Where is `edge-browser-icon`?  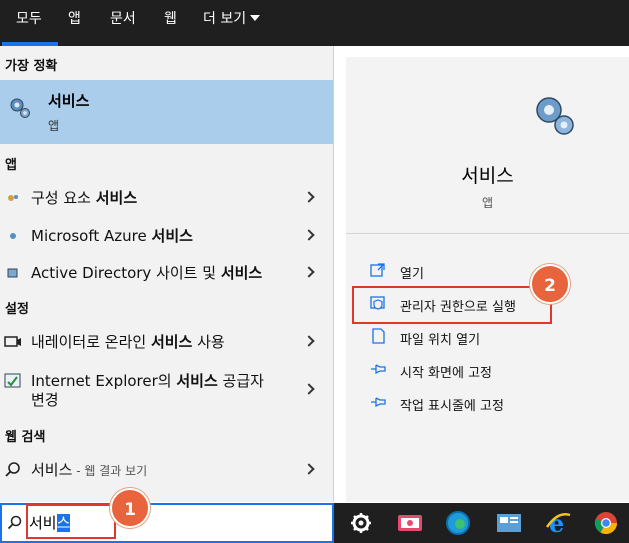 edge-browser-icon is located at coordinates (458, 523).